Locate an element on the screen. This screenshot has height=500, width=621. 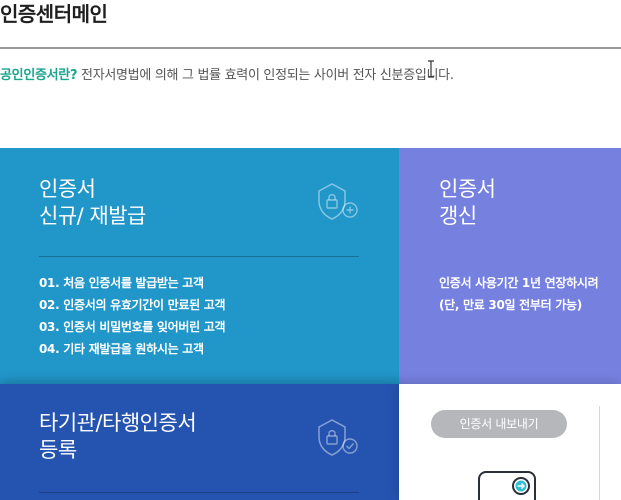
page-title: 인증센터메인 is located at coordinates (54, 14).